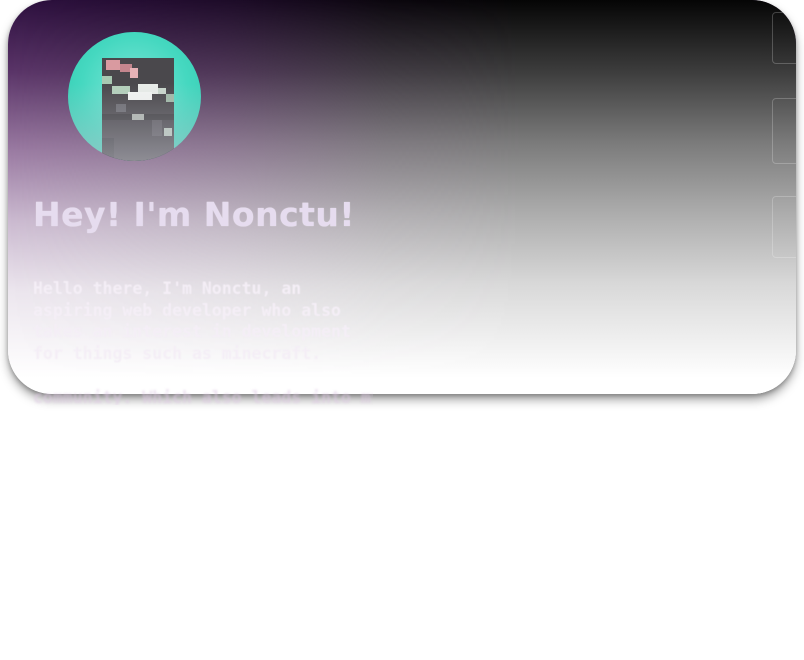  I want to click on avatar-fade-overlay, so click(134, 96).